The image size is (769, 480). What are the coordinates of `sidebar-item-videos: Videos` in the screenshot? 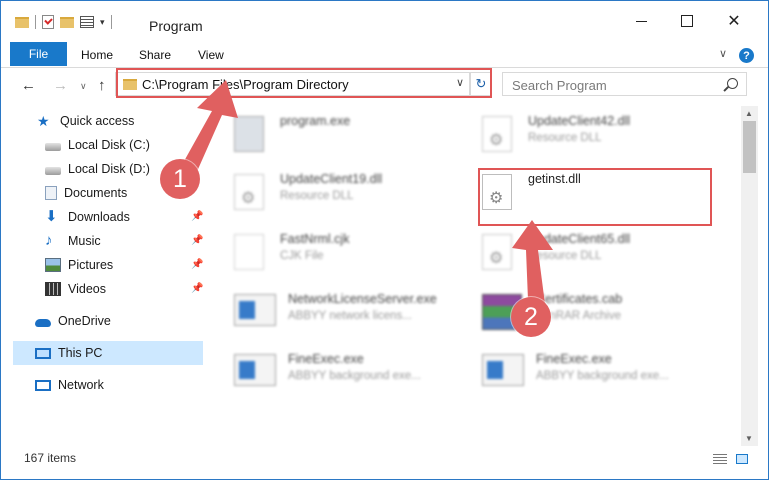 It's located at (75, 289).